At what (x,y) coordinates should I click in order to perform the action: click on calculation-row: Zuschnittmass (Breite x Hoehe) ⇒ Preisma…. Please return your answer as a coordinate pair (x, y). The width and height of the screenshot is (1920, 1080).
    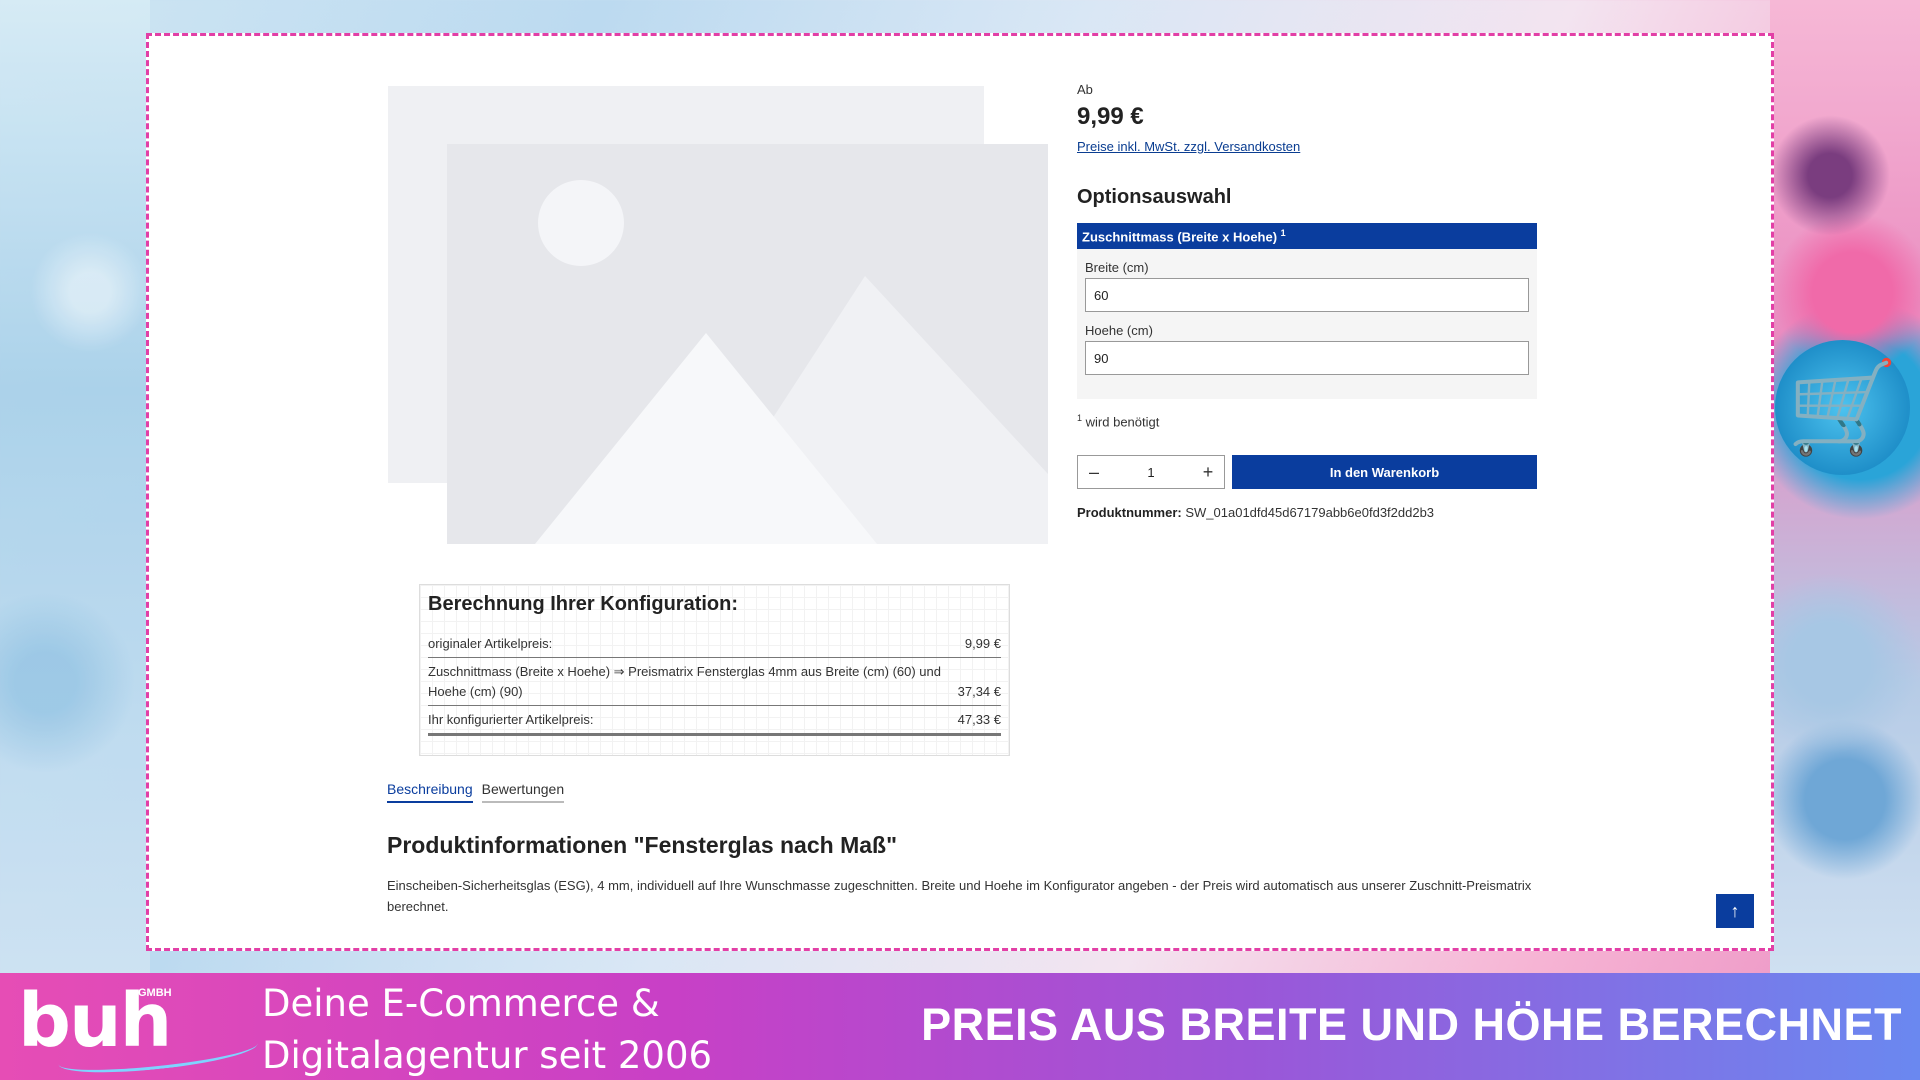
    Looking at the image, I should click on (714, 682).